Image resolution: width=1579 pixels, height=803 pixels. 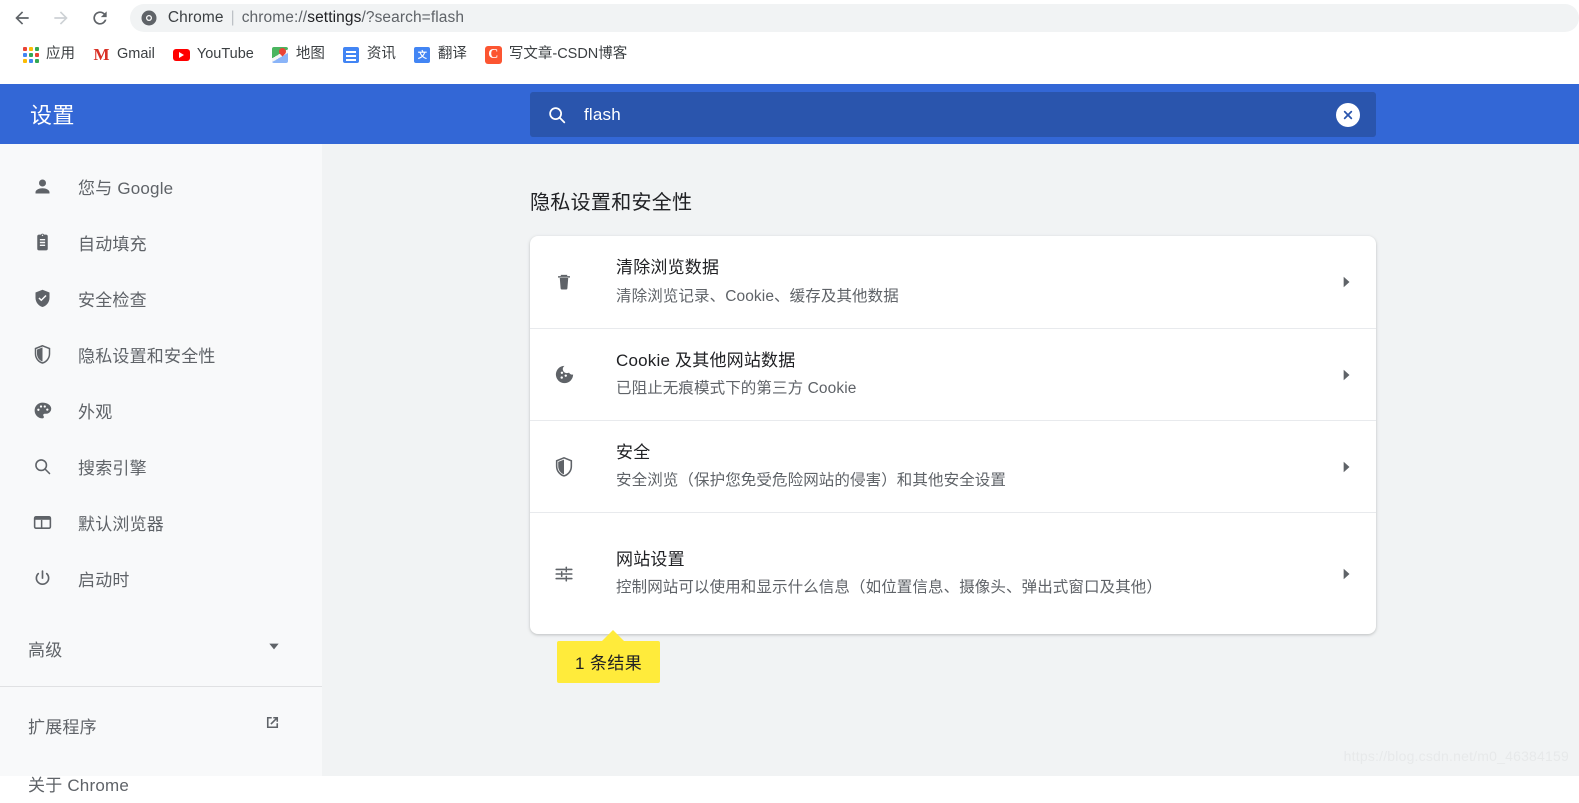 I want to click on bookmark-label: Gmail, so click(x=136, y=54).